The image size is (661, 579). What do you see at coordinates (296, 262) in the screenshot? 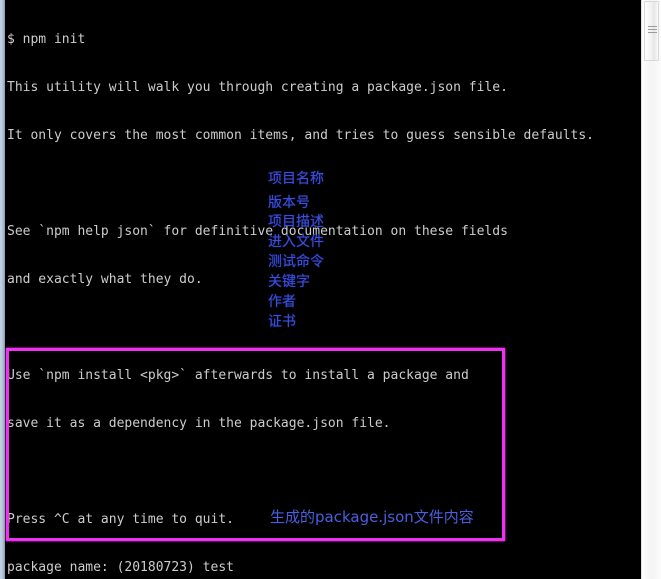
I see `annotation-test-command: 测试命令` at bounding box center [296, 262].